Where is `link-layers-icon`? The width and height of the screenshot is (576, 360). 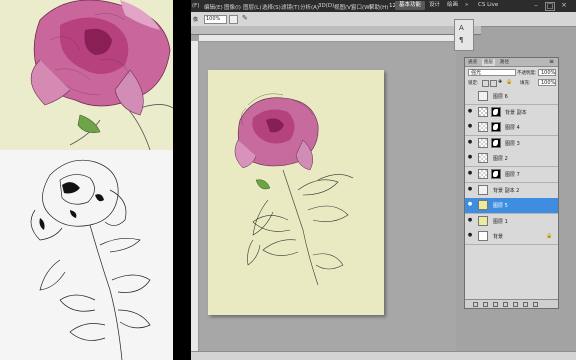
link-layers-icon is located at coordinates (475, 304).